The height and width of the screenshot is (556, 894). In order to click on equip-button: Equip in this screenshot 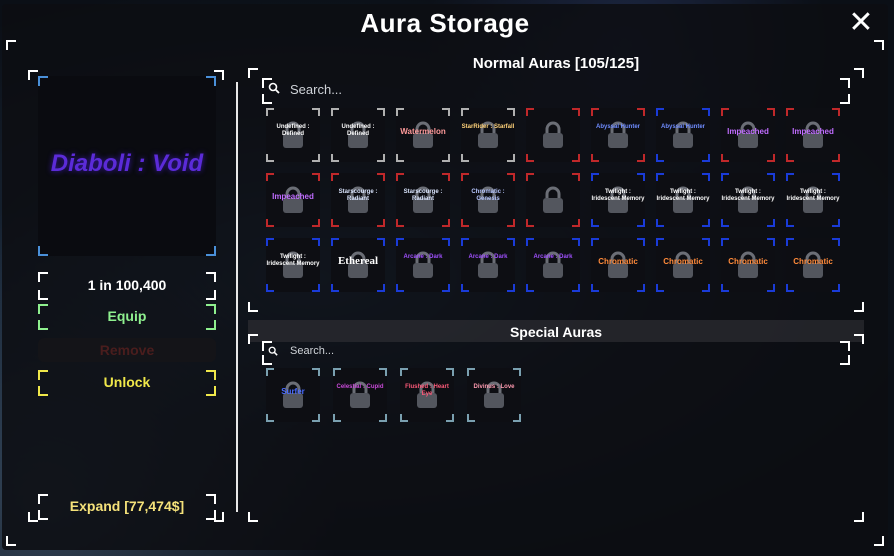, I will do `click(127, 316)`.